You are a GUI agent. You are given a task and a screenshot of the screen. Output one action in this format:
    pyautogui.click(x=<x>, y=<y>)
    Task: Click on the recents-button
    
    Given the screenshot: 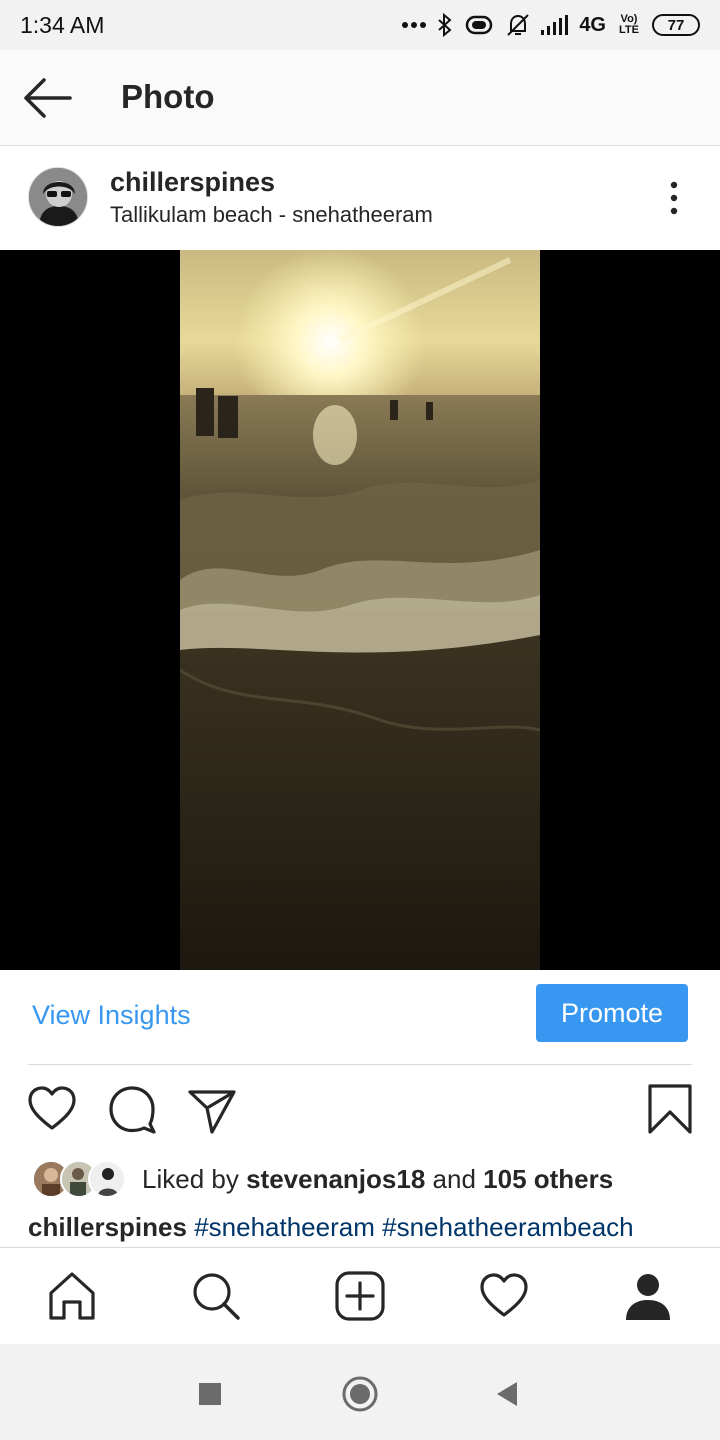 What is the action you would take?
    pyautogui.click(x=210, y=1394)
    